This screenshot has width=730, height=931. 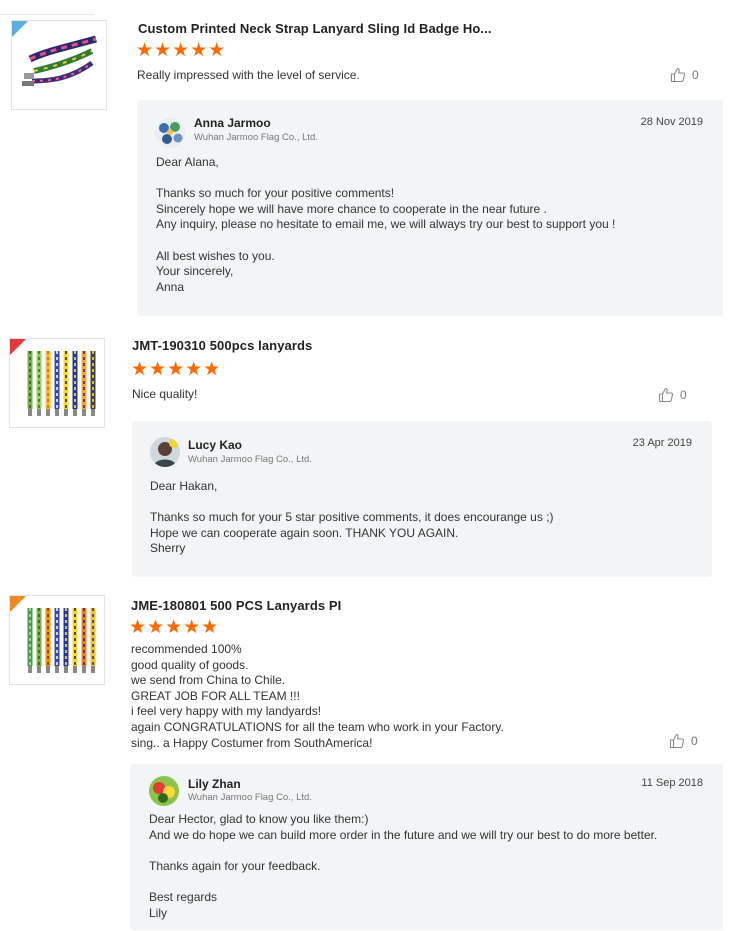 What do you see at coordinates (165, 394) in the screenshot?
I see `review-comment: Nice quality!` at bounding box center [165, 394].